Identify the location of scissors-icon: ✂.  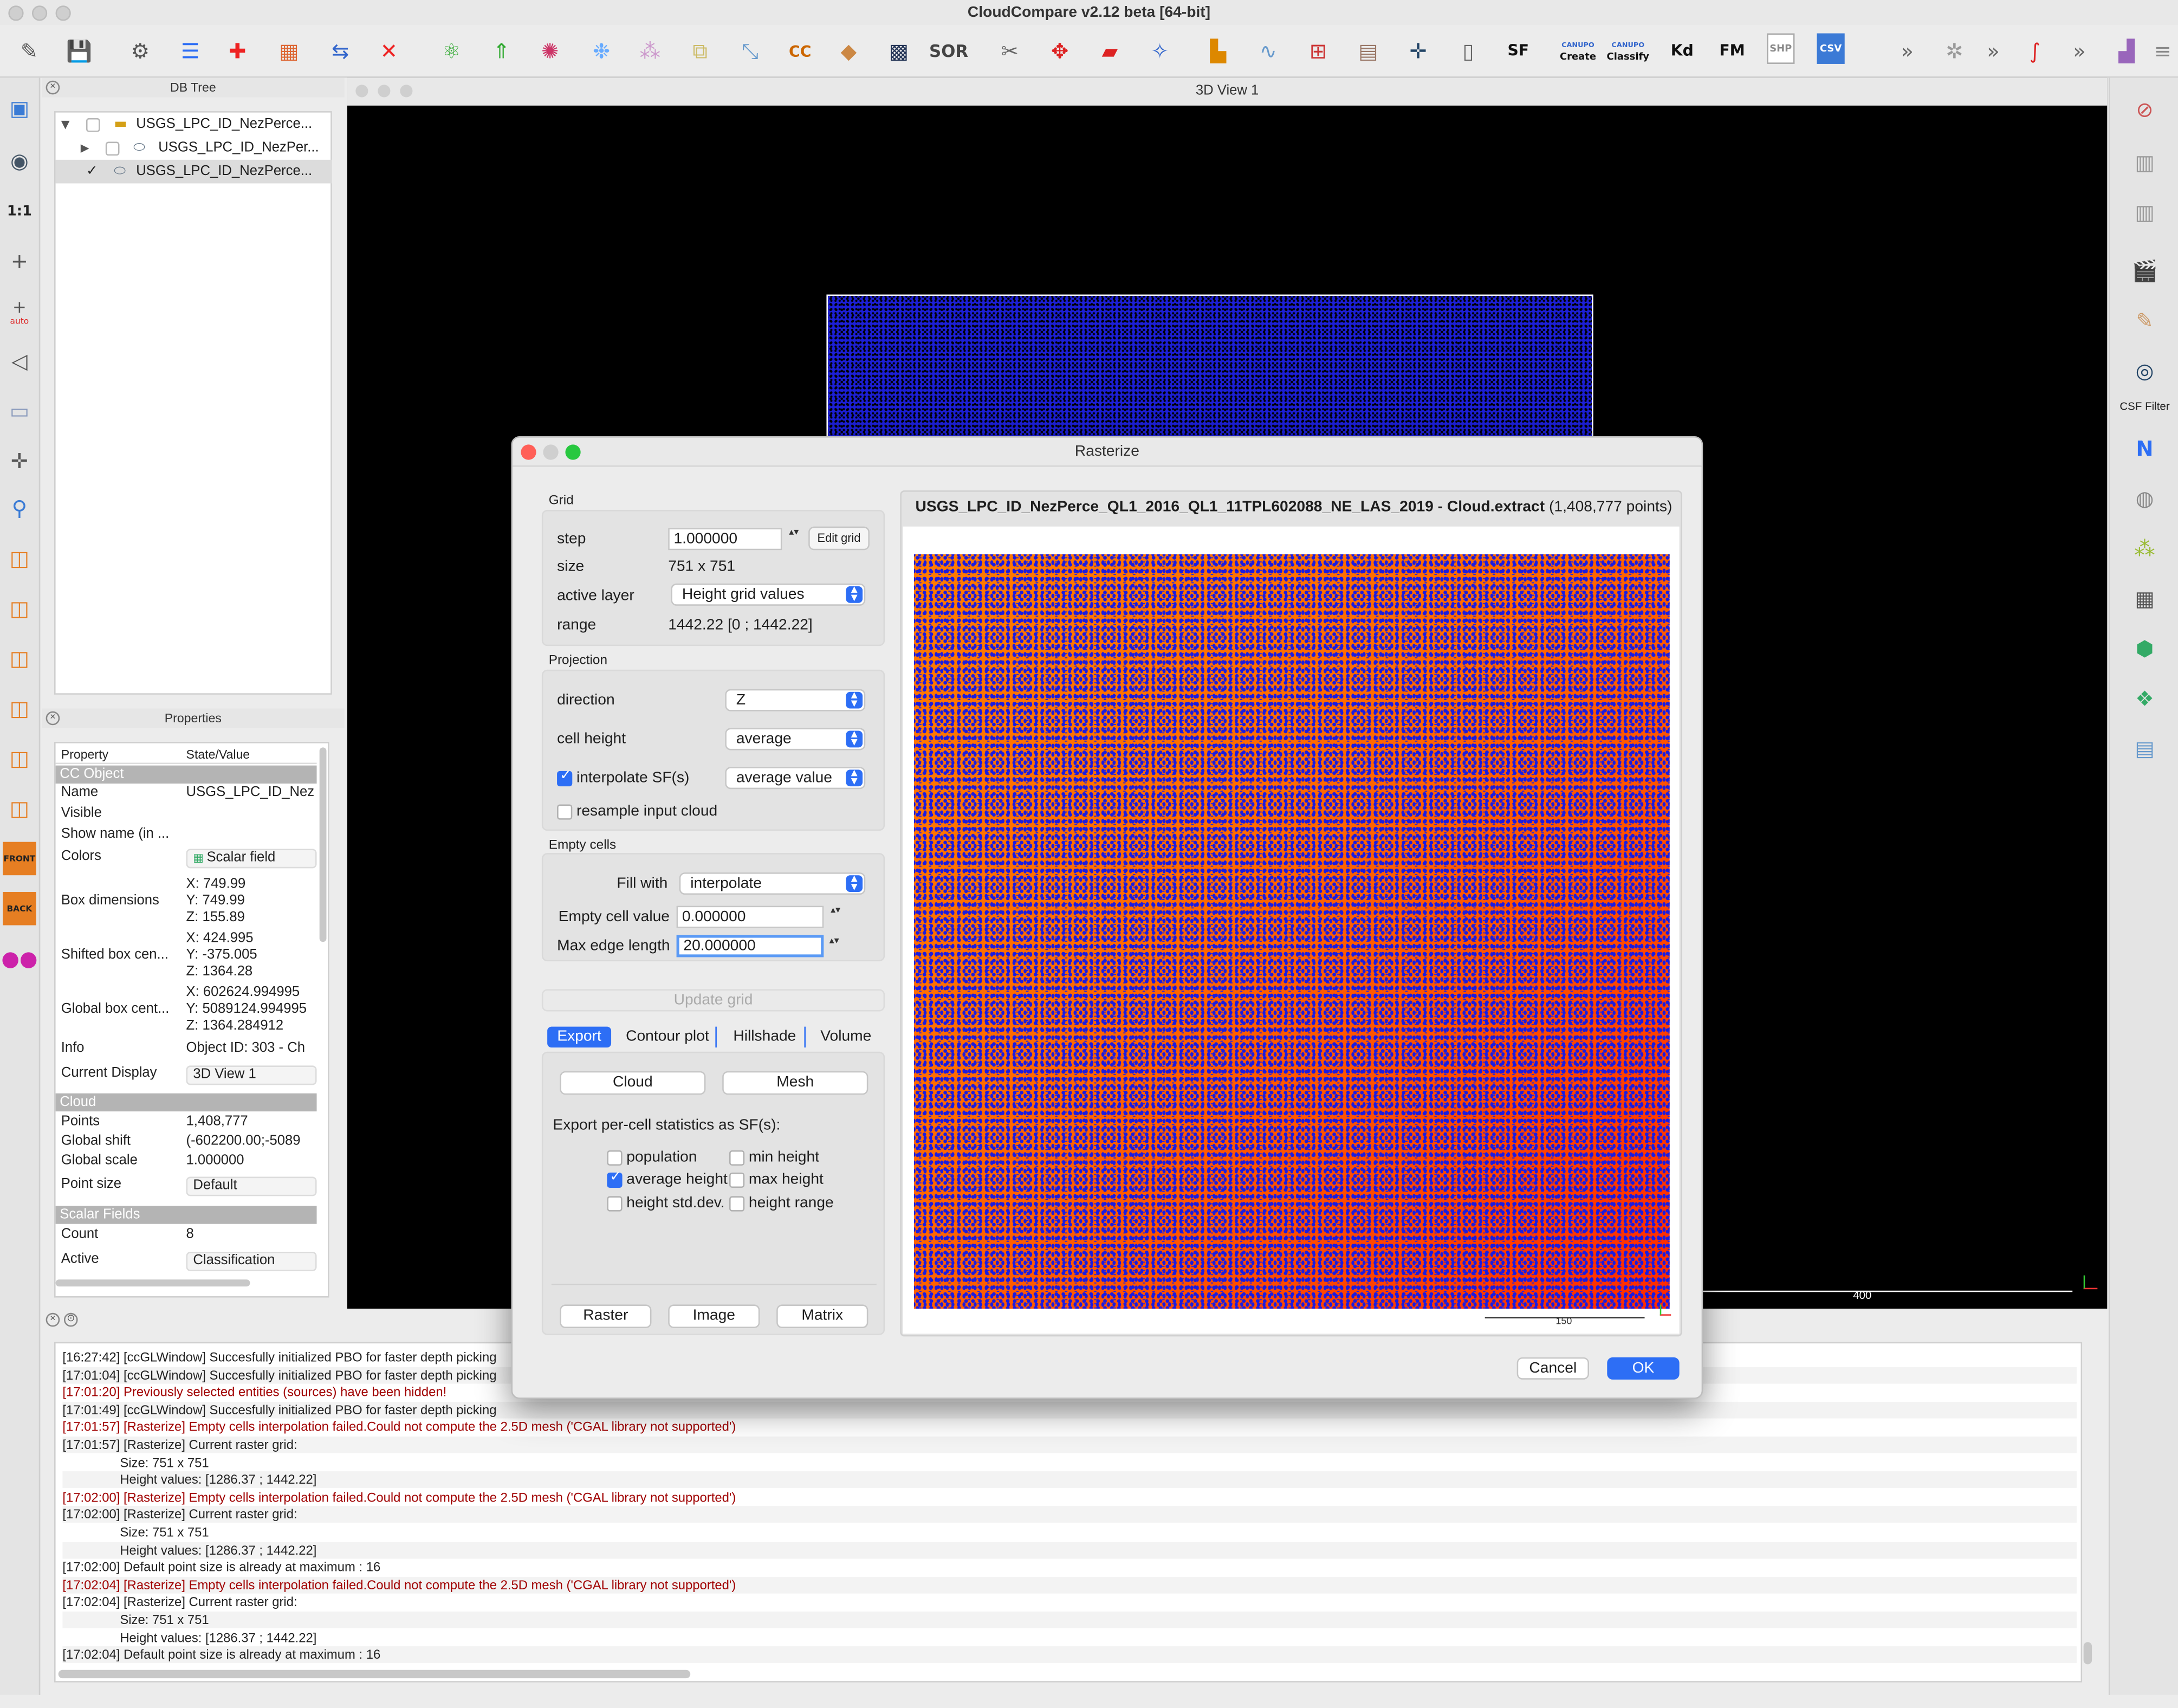
(1010, 52).